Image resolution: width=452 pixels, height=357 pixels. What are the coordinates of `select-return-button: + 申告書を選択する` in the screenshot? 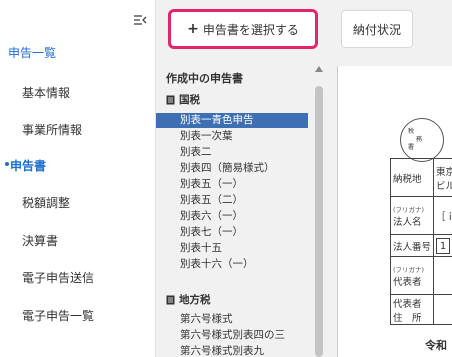 It's located at (243, 29).